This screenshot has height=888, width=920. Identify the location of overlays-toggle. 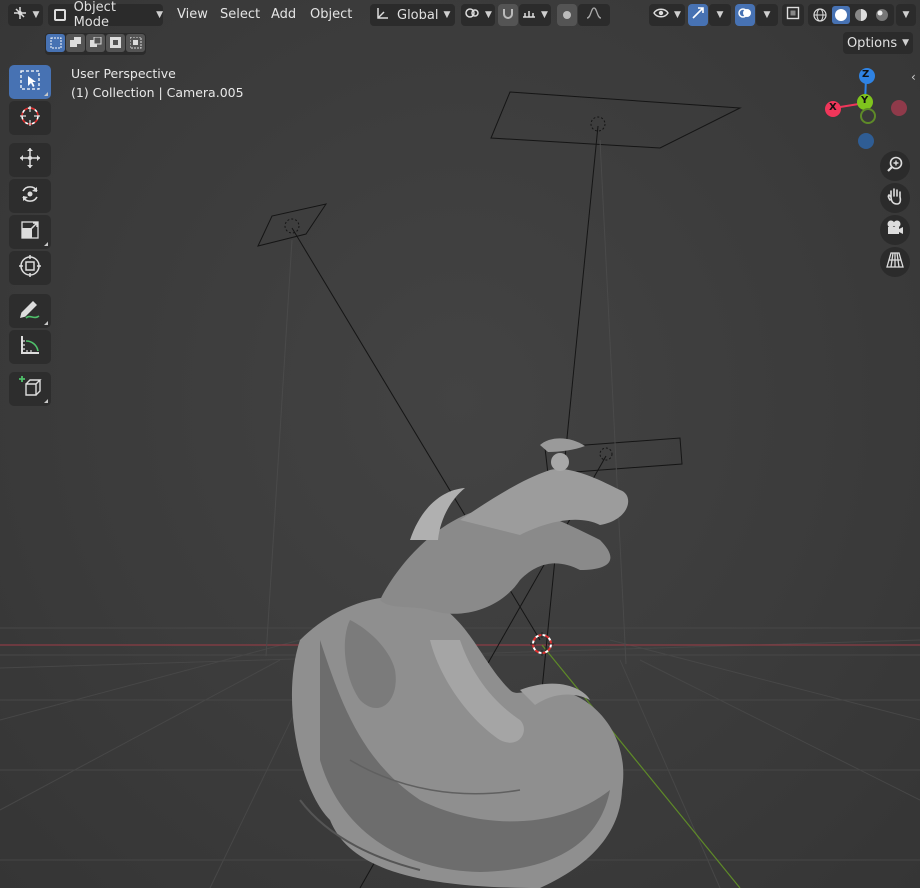
(745, 15).